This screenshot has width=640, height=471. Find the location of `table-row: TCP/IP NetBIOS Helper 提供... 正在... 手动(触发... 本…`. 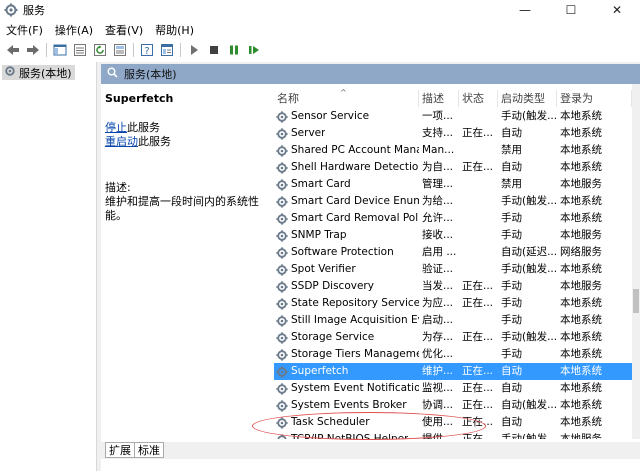

table-row: TCP/IP NetBIOS Helper 提供... 正在... 手动(触发... 本… is located at coordinates (453, 435).